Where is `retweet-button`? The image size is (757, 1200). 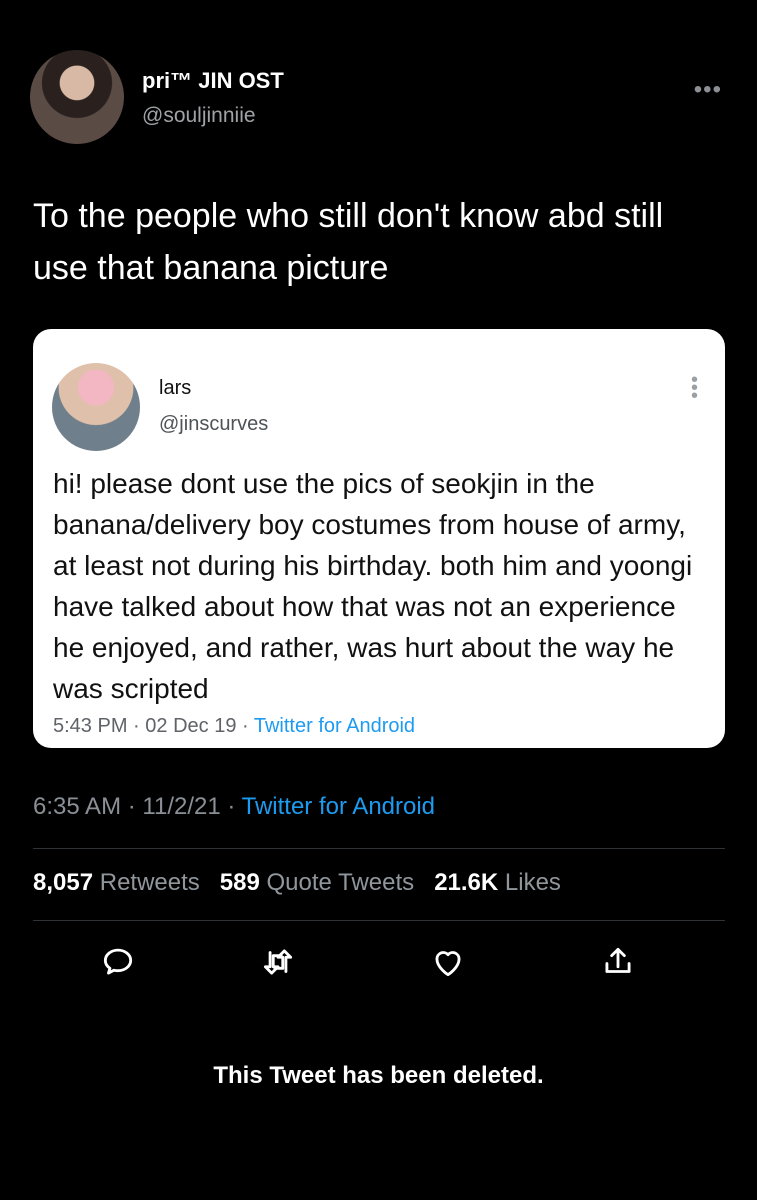
retweet-button is located at coordinates (278, 962).